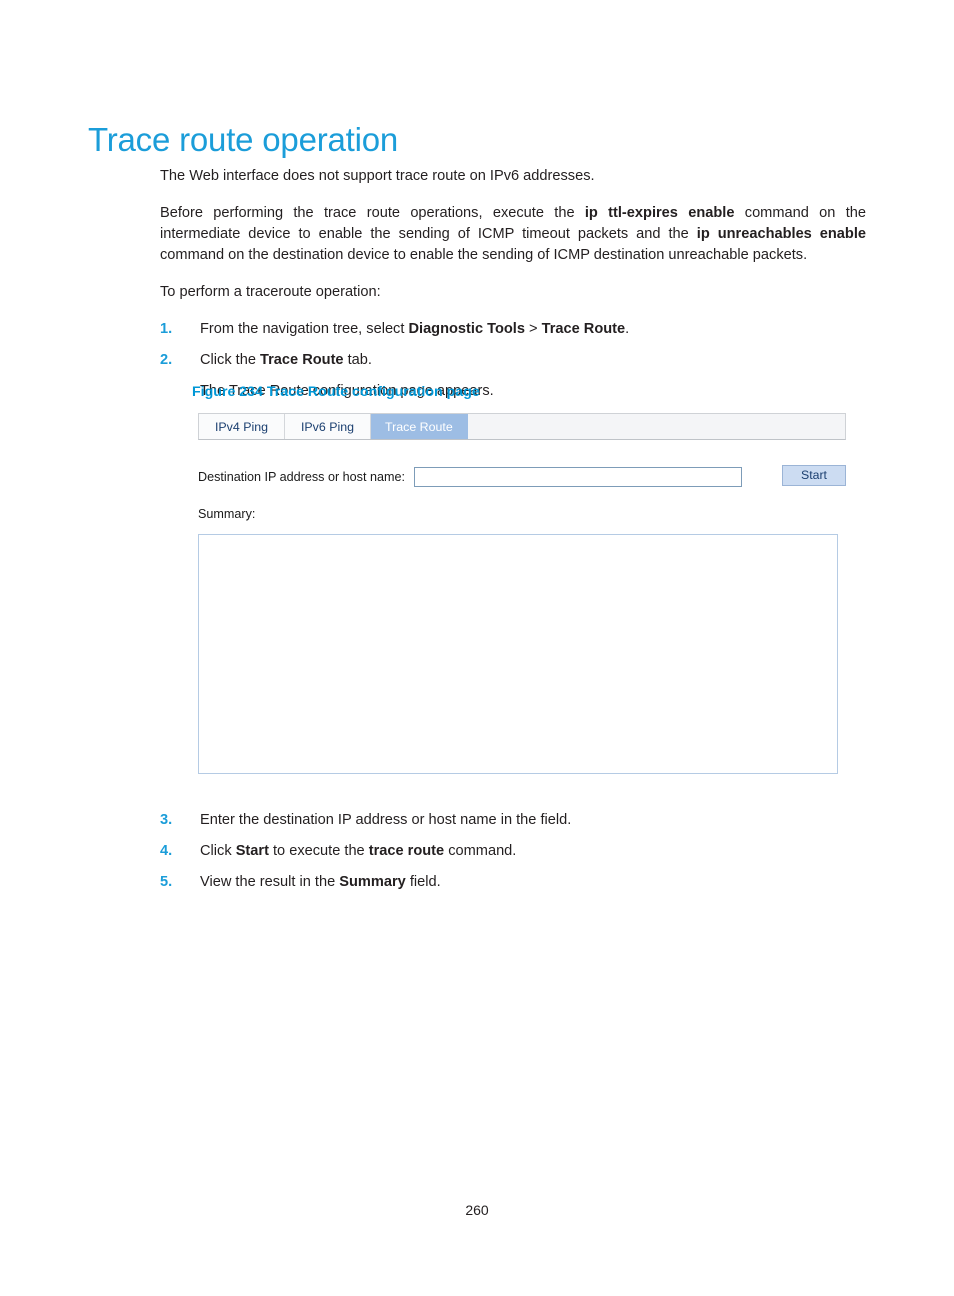 Image resolution: width=954 pixels, height=1296 pixels. I want to click on summary-textarea, so click(518, 654).